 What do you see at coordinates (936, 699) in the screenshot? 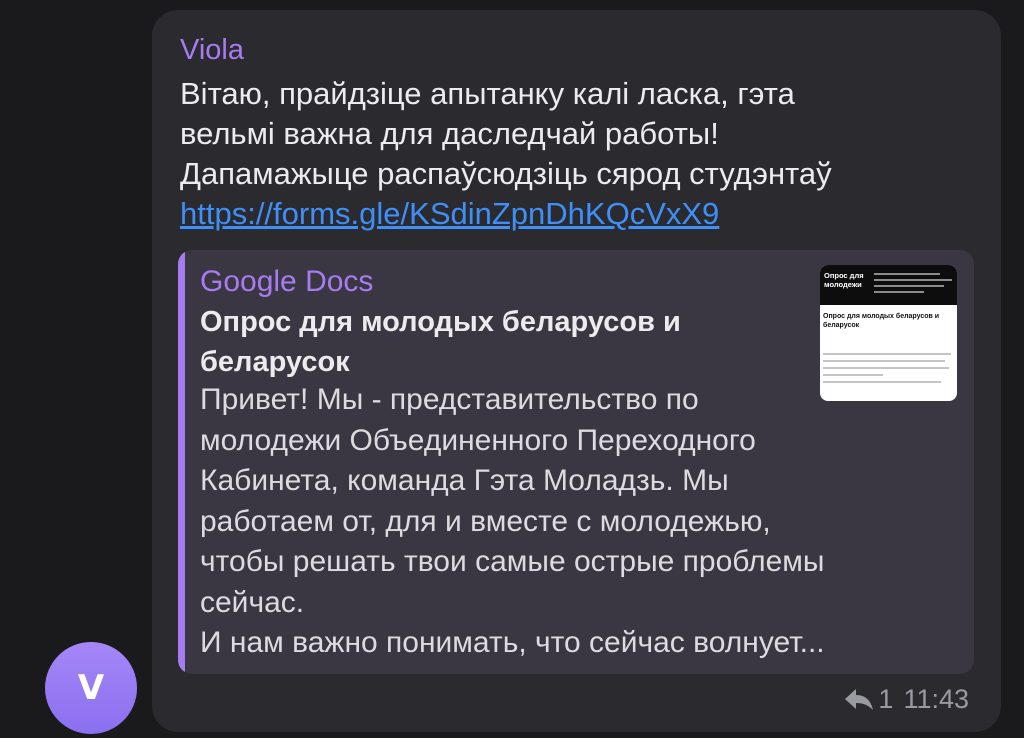
I see `message-time: 11:43` at bounding box center [936, 699].